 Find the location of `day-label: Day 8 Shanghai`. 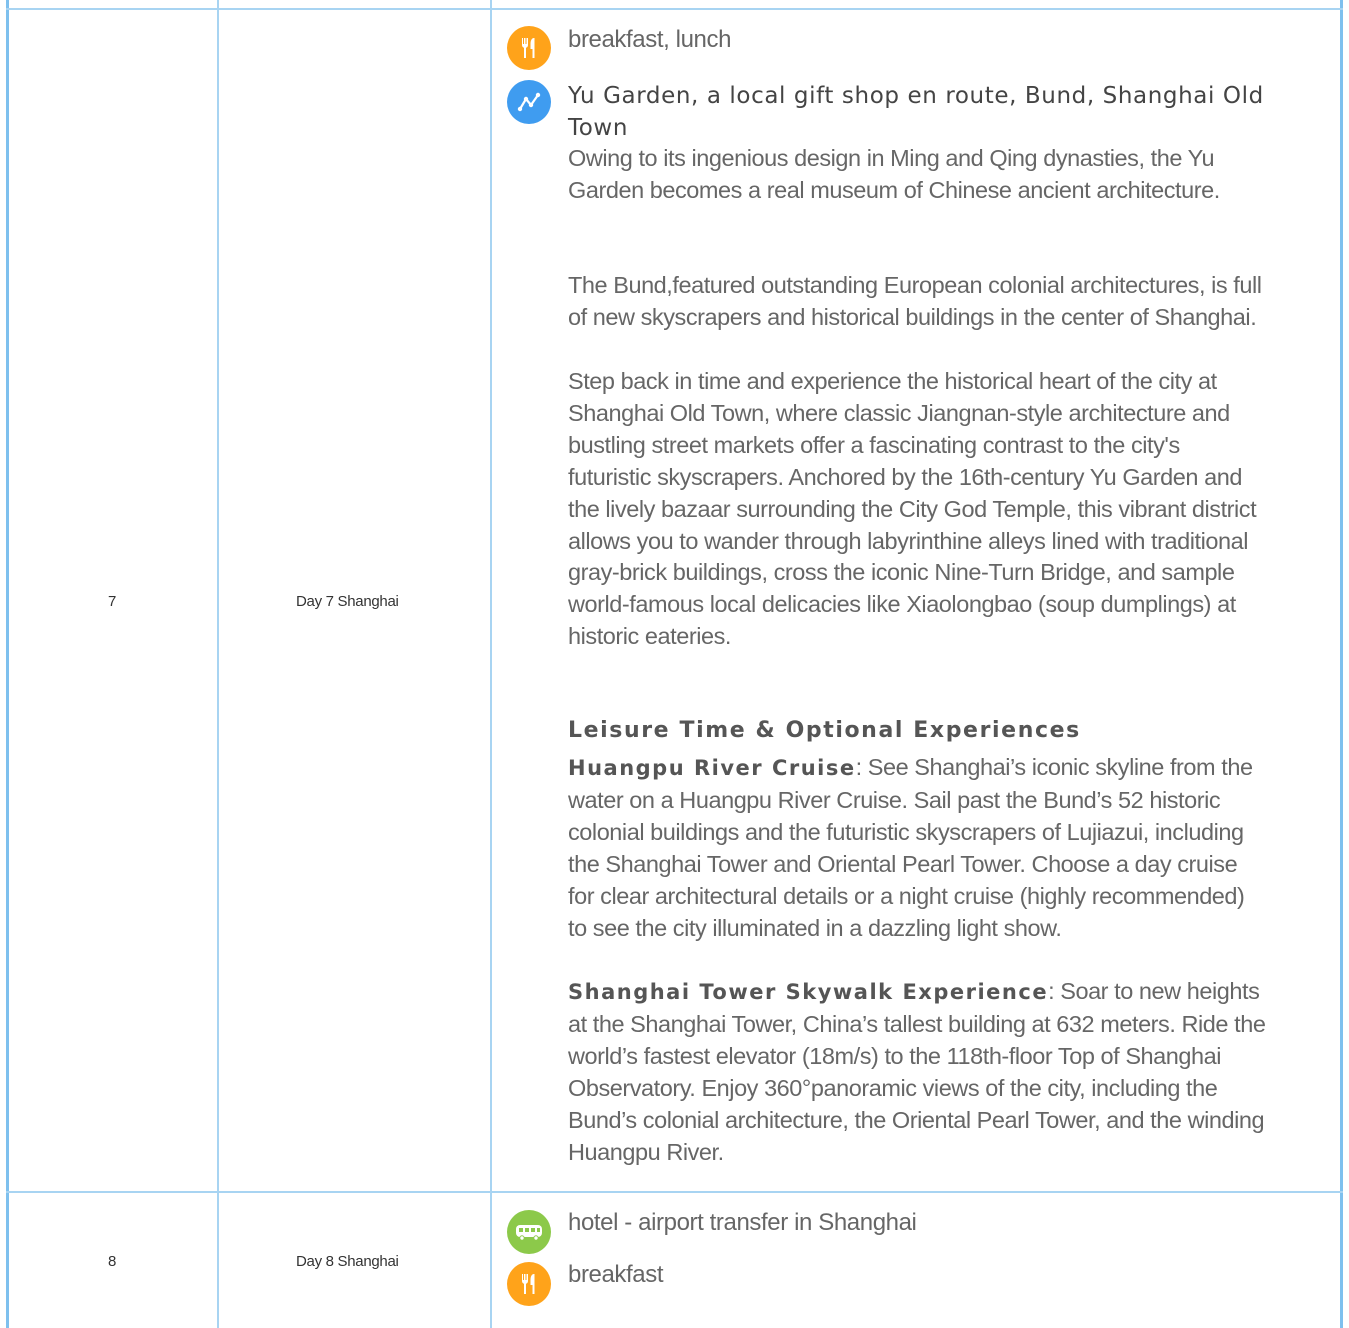

day-label: Day 8 Shanghai is located at coordinates (347, 1261).